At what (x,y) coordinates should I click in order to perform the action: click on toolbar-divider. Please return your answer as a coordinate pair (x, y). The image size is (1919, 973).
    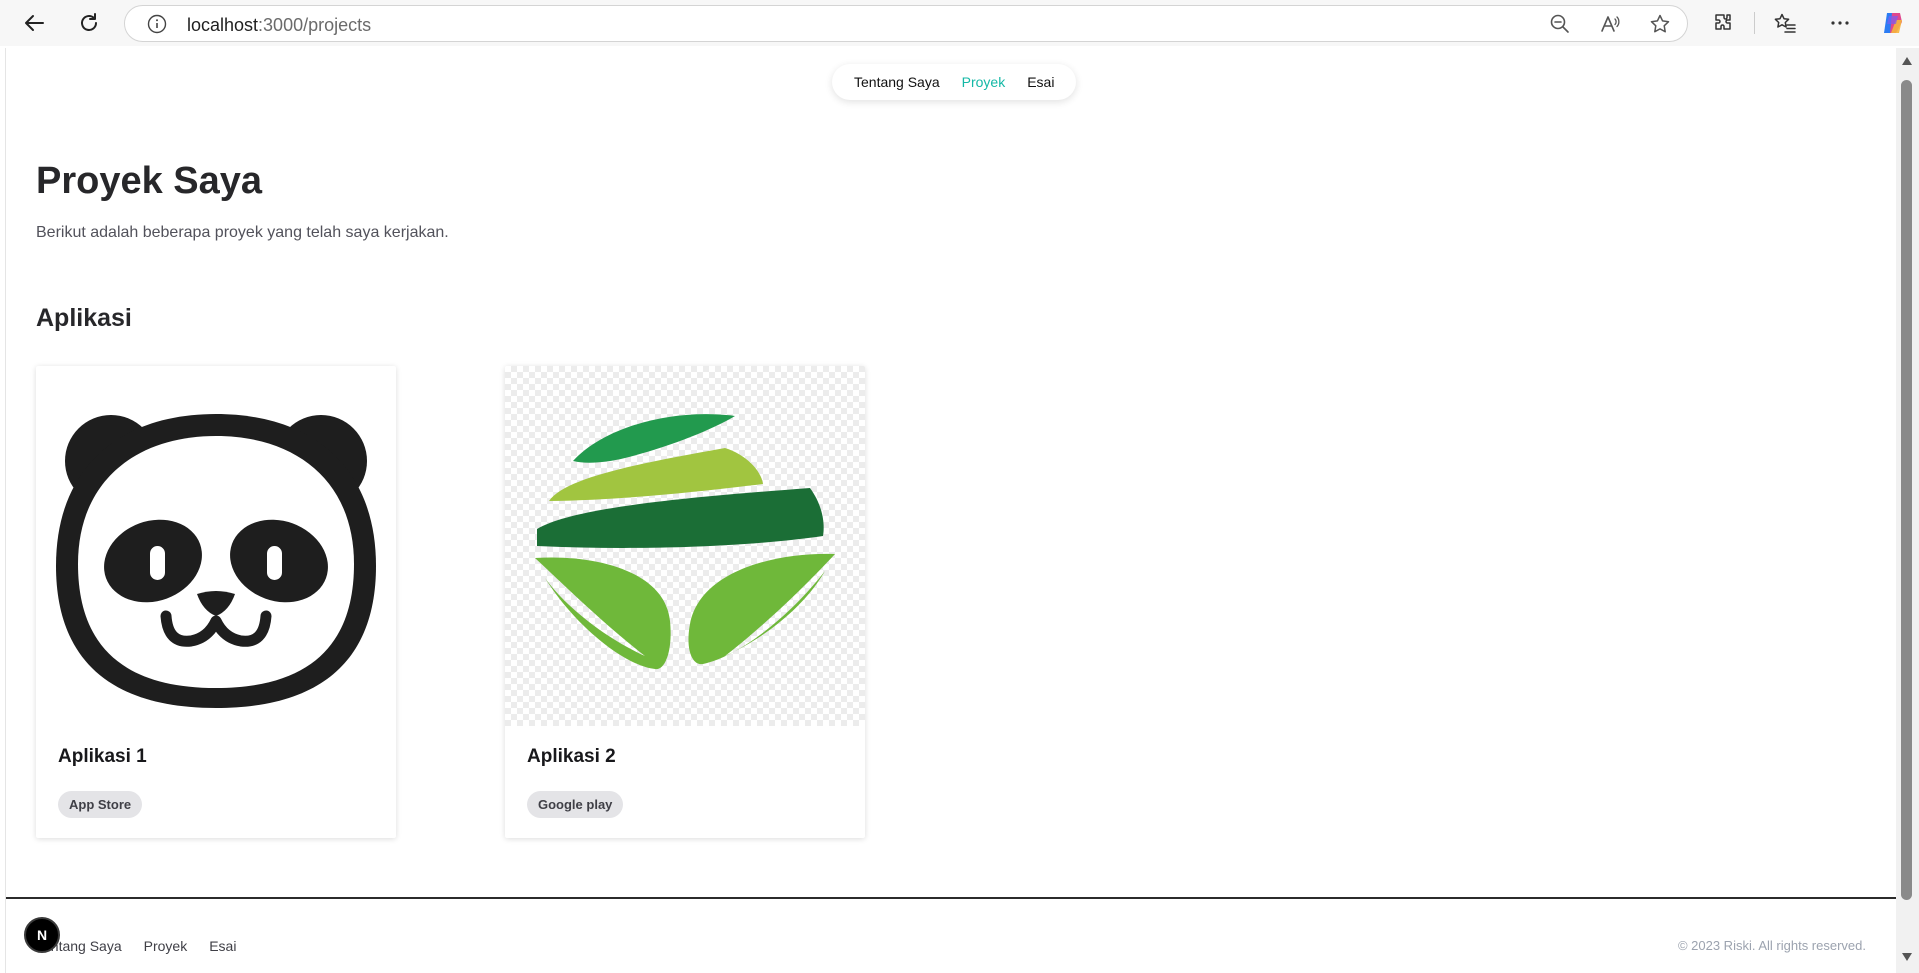
    Looking at the image, I should click on (1754, 23).